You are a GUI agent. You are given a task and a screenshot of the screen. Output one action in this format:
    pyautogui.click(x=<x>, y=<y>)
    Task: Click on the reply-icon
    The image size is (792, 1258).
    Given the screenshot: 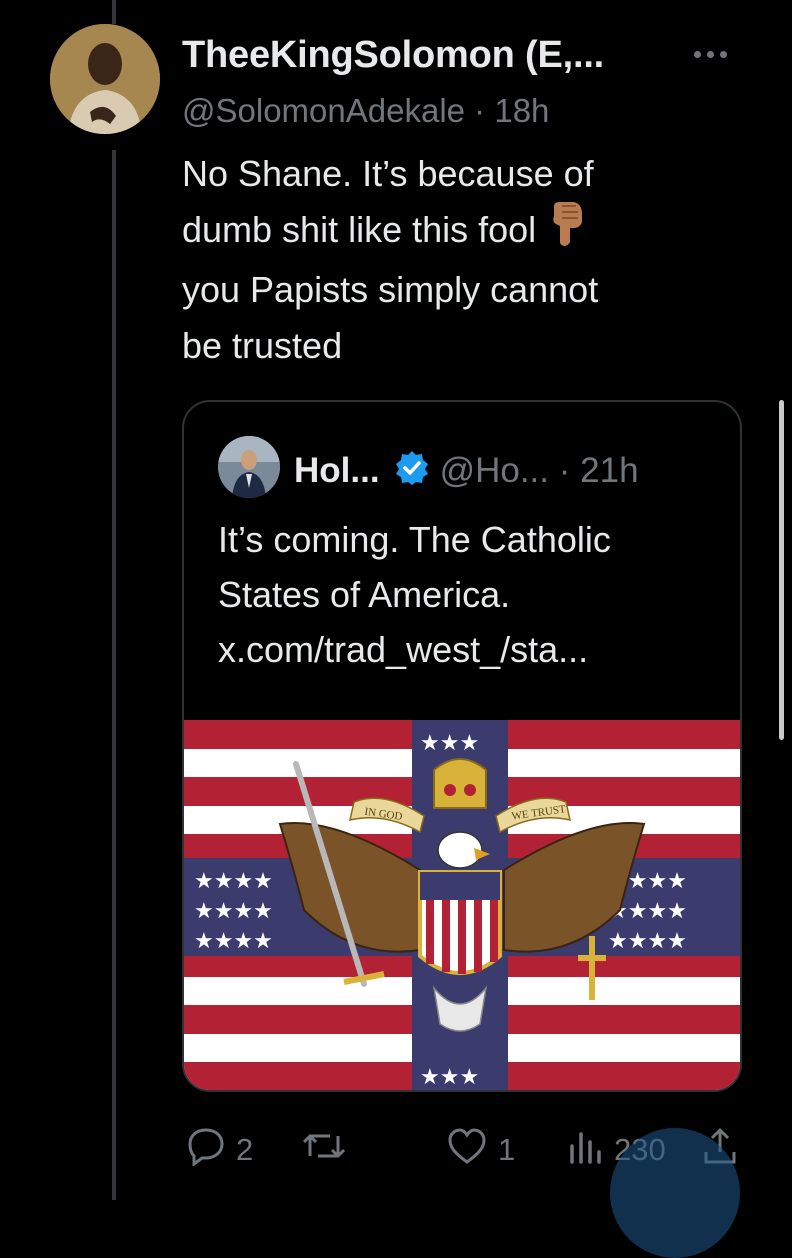 What is the action you would take?
    pyautogui.click(x=206, y=1150)
    